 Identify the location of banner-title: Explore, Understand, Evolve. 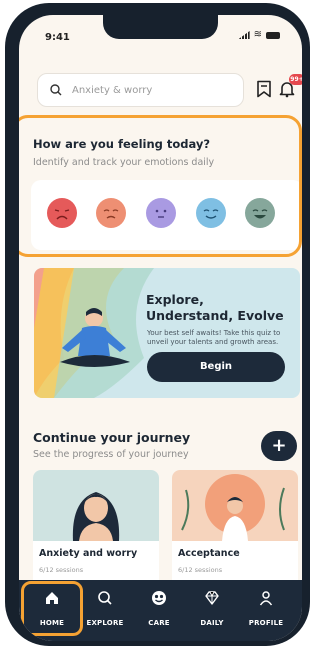
(216, 308).